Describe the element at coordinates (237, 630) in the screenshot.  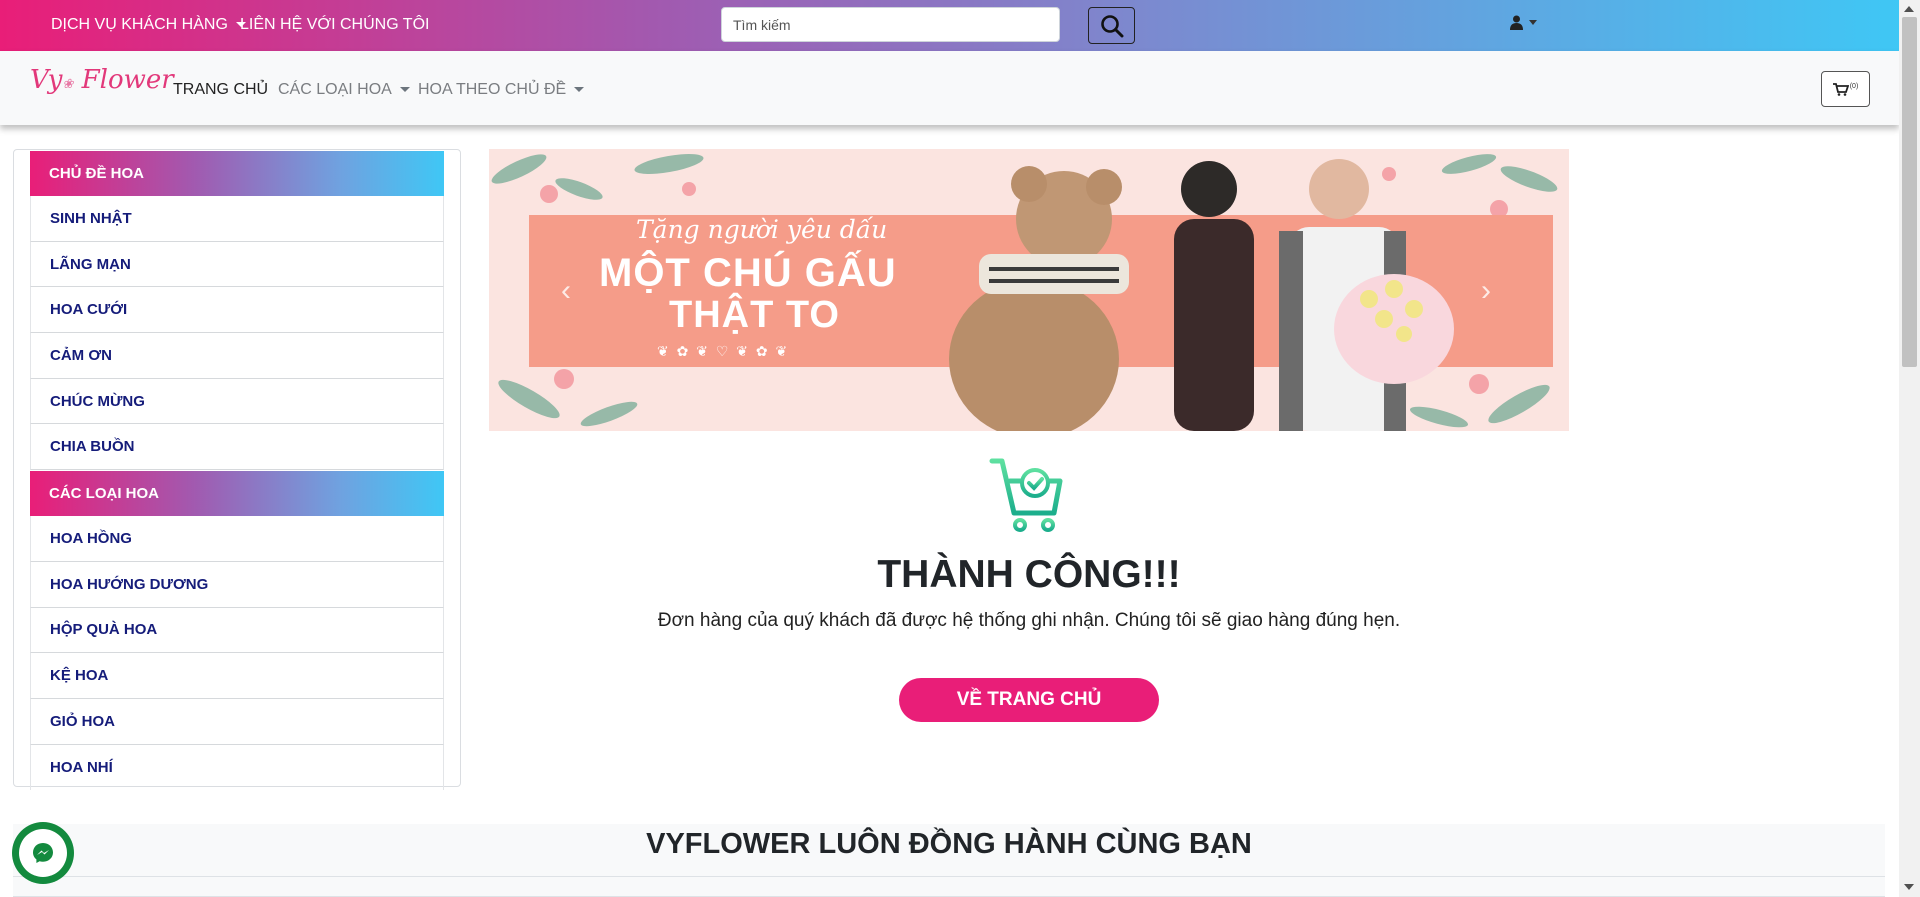
I see `sidebar-item-gift-box: HỘP QUÀ HOA` at that location.